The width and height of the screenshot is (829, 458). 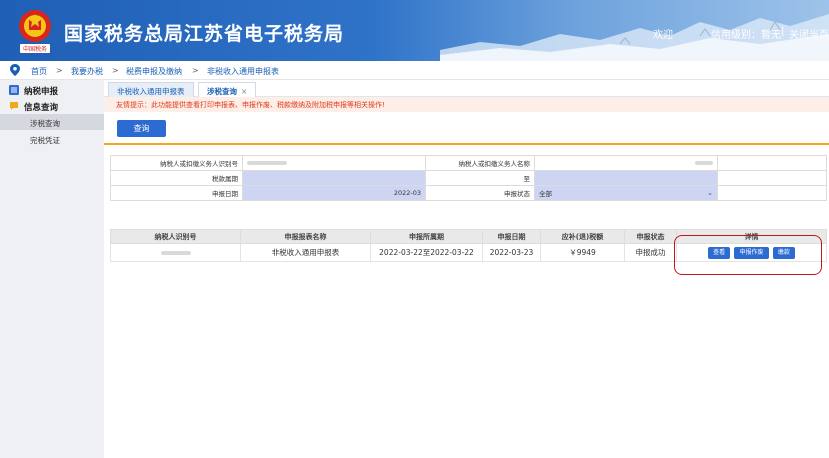 What do you see at coordinates (154, 71) in the screenshot?
I see `breadcrumb-tax-filing: 税费申报及缴纳` at bounding box center [154, 71].